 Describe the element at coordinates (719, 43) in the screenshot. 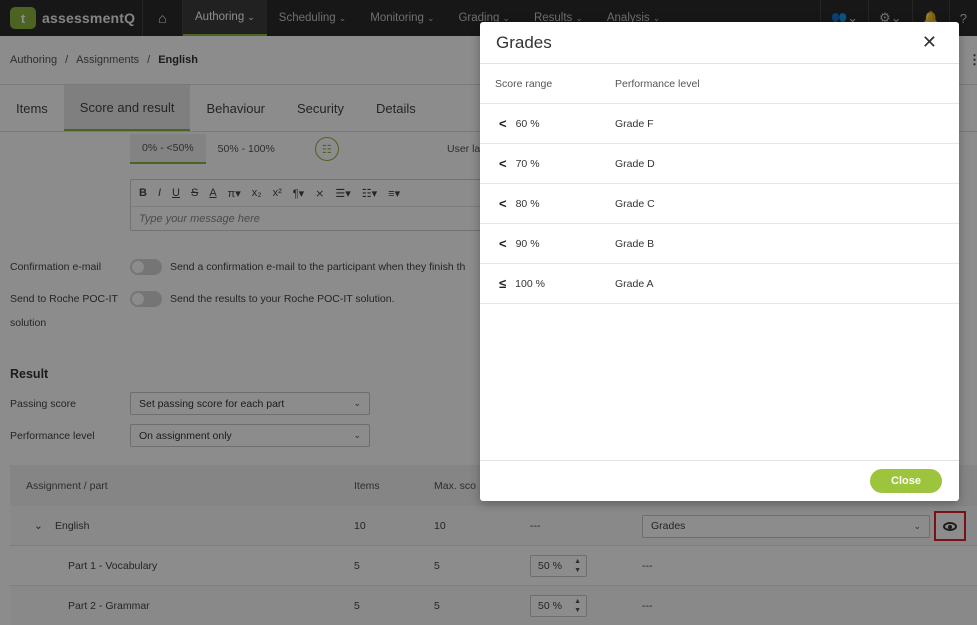

I see `dialog-header: Grades ✕` at that location.